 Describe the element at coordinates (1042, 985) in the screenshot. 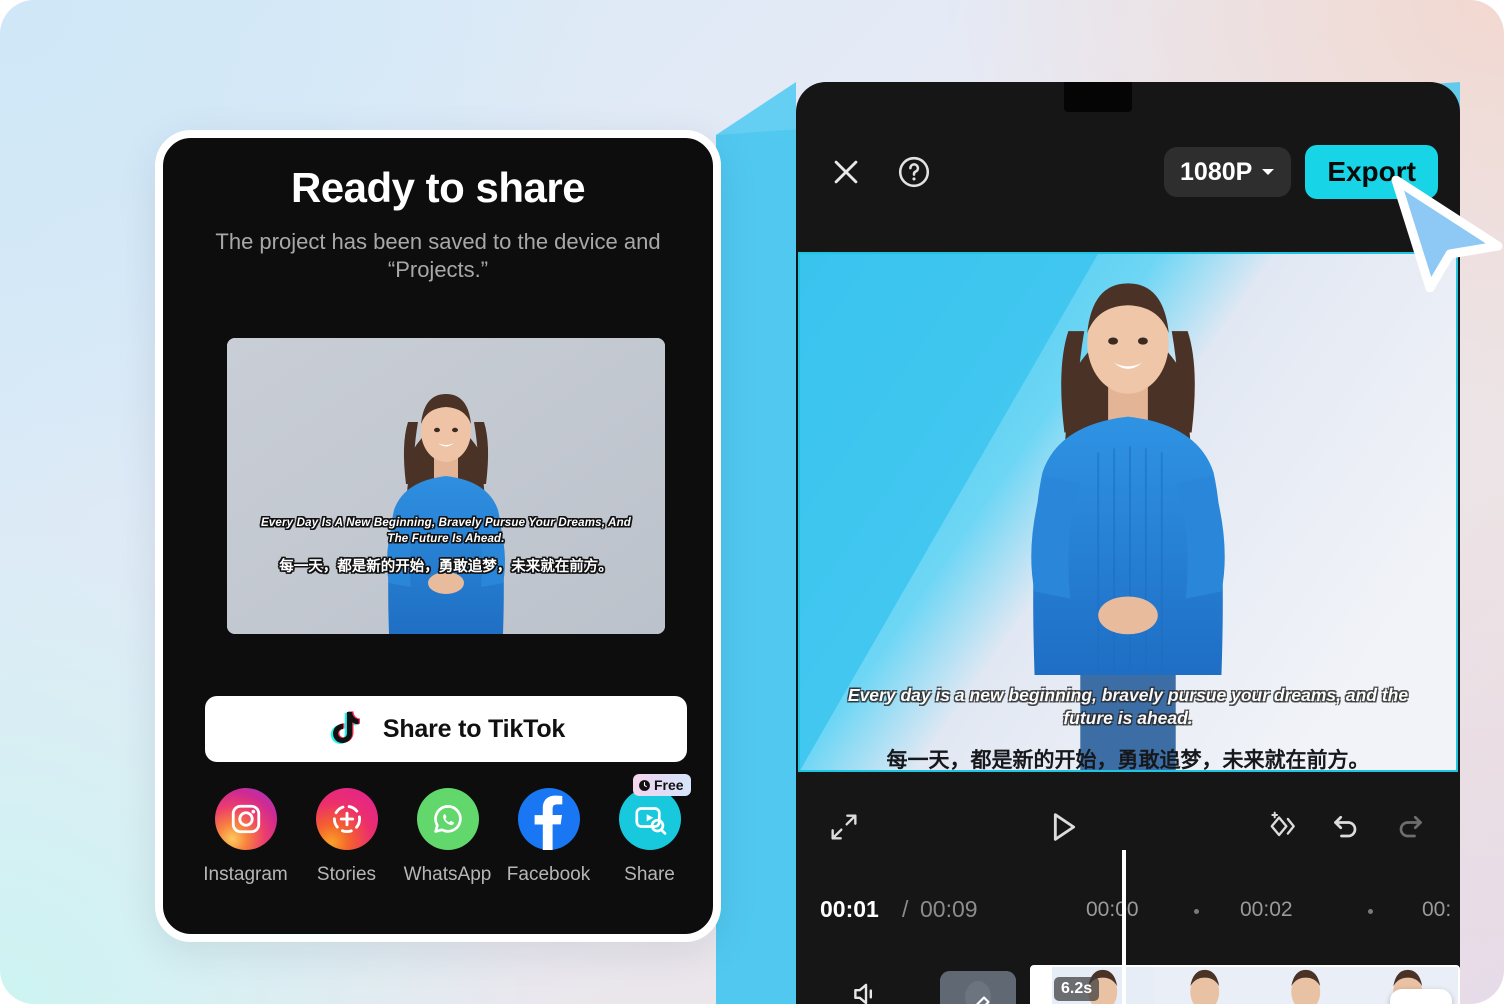

I see `clip-left-handle` at that location.